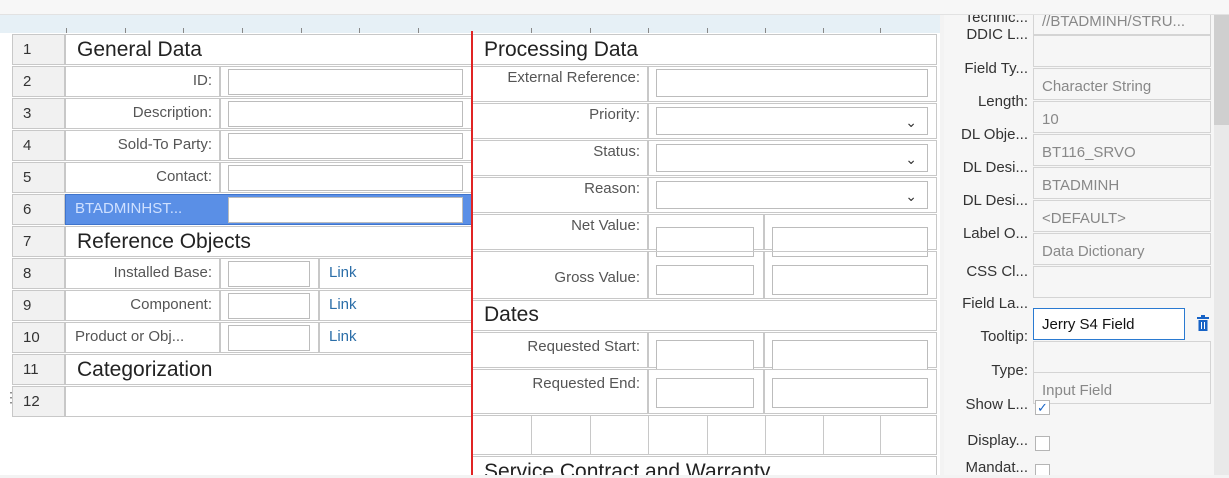  Describe the element at coordinates (38, 209) in the screenshot. I see `row-number: 6` at that location.